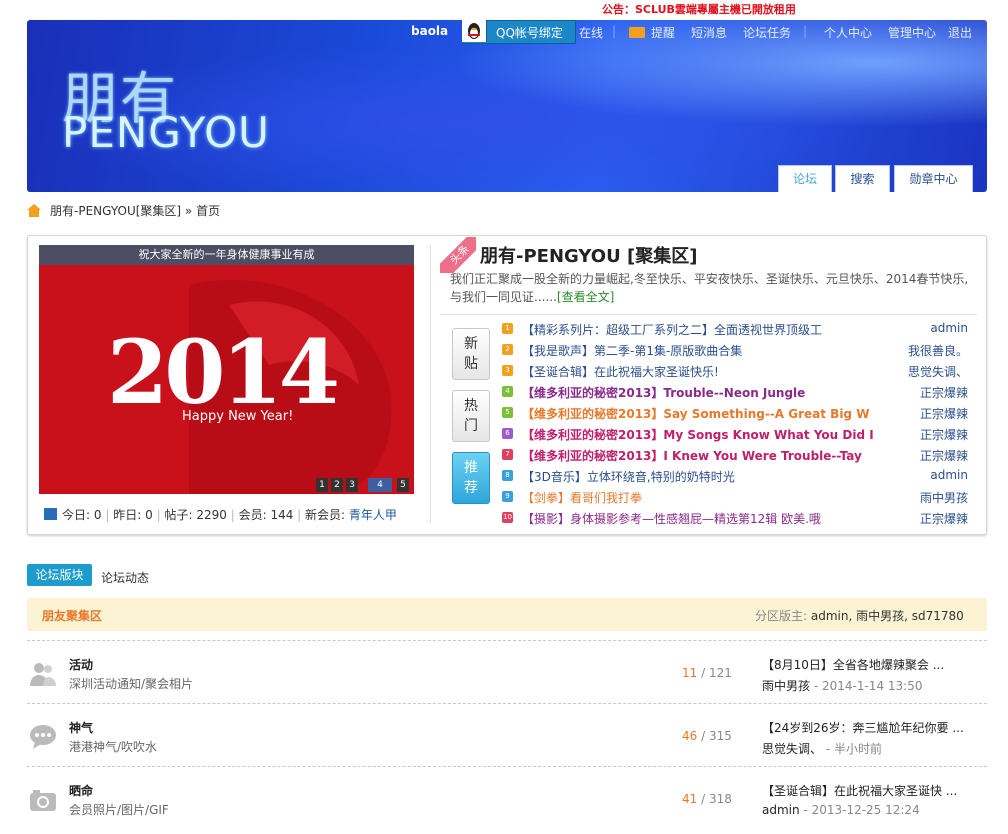 The width and height of the screenshot is (1008, 834). What do you see at coordinates (43, 674) in the screenshot?
I see `people-icon` at bounding box center [43, 674].